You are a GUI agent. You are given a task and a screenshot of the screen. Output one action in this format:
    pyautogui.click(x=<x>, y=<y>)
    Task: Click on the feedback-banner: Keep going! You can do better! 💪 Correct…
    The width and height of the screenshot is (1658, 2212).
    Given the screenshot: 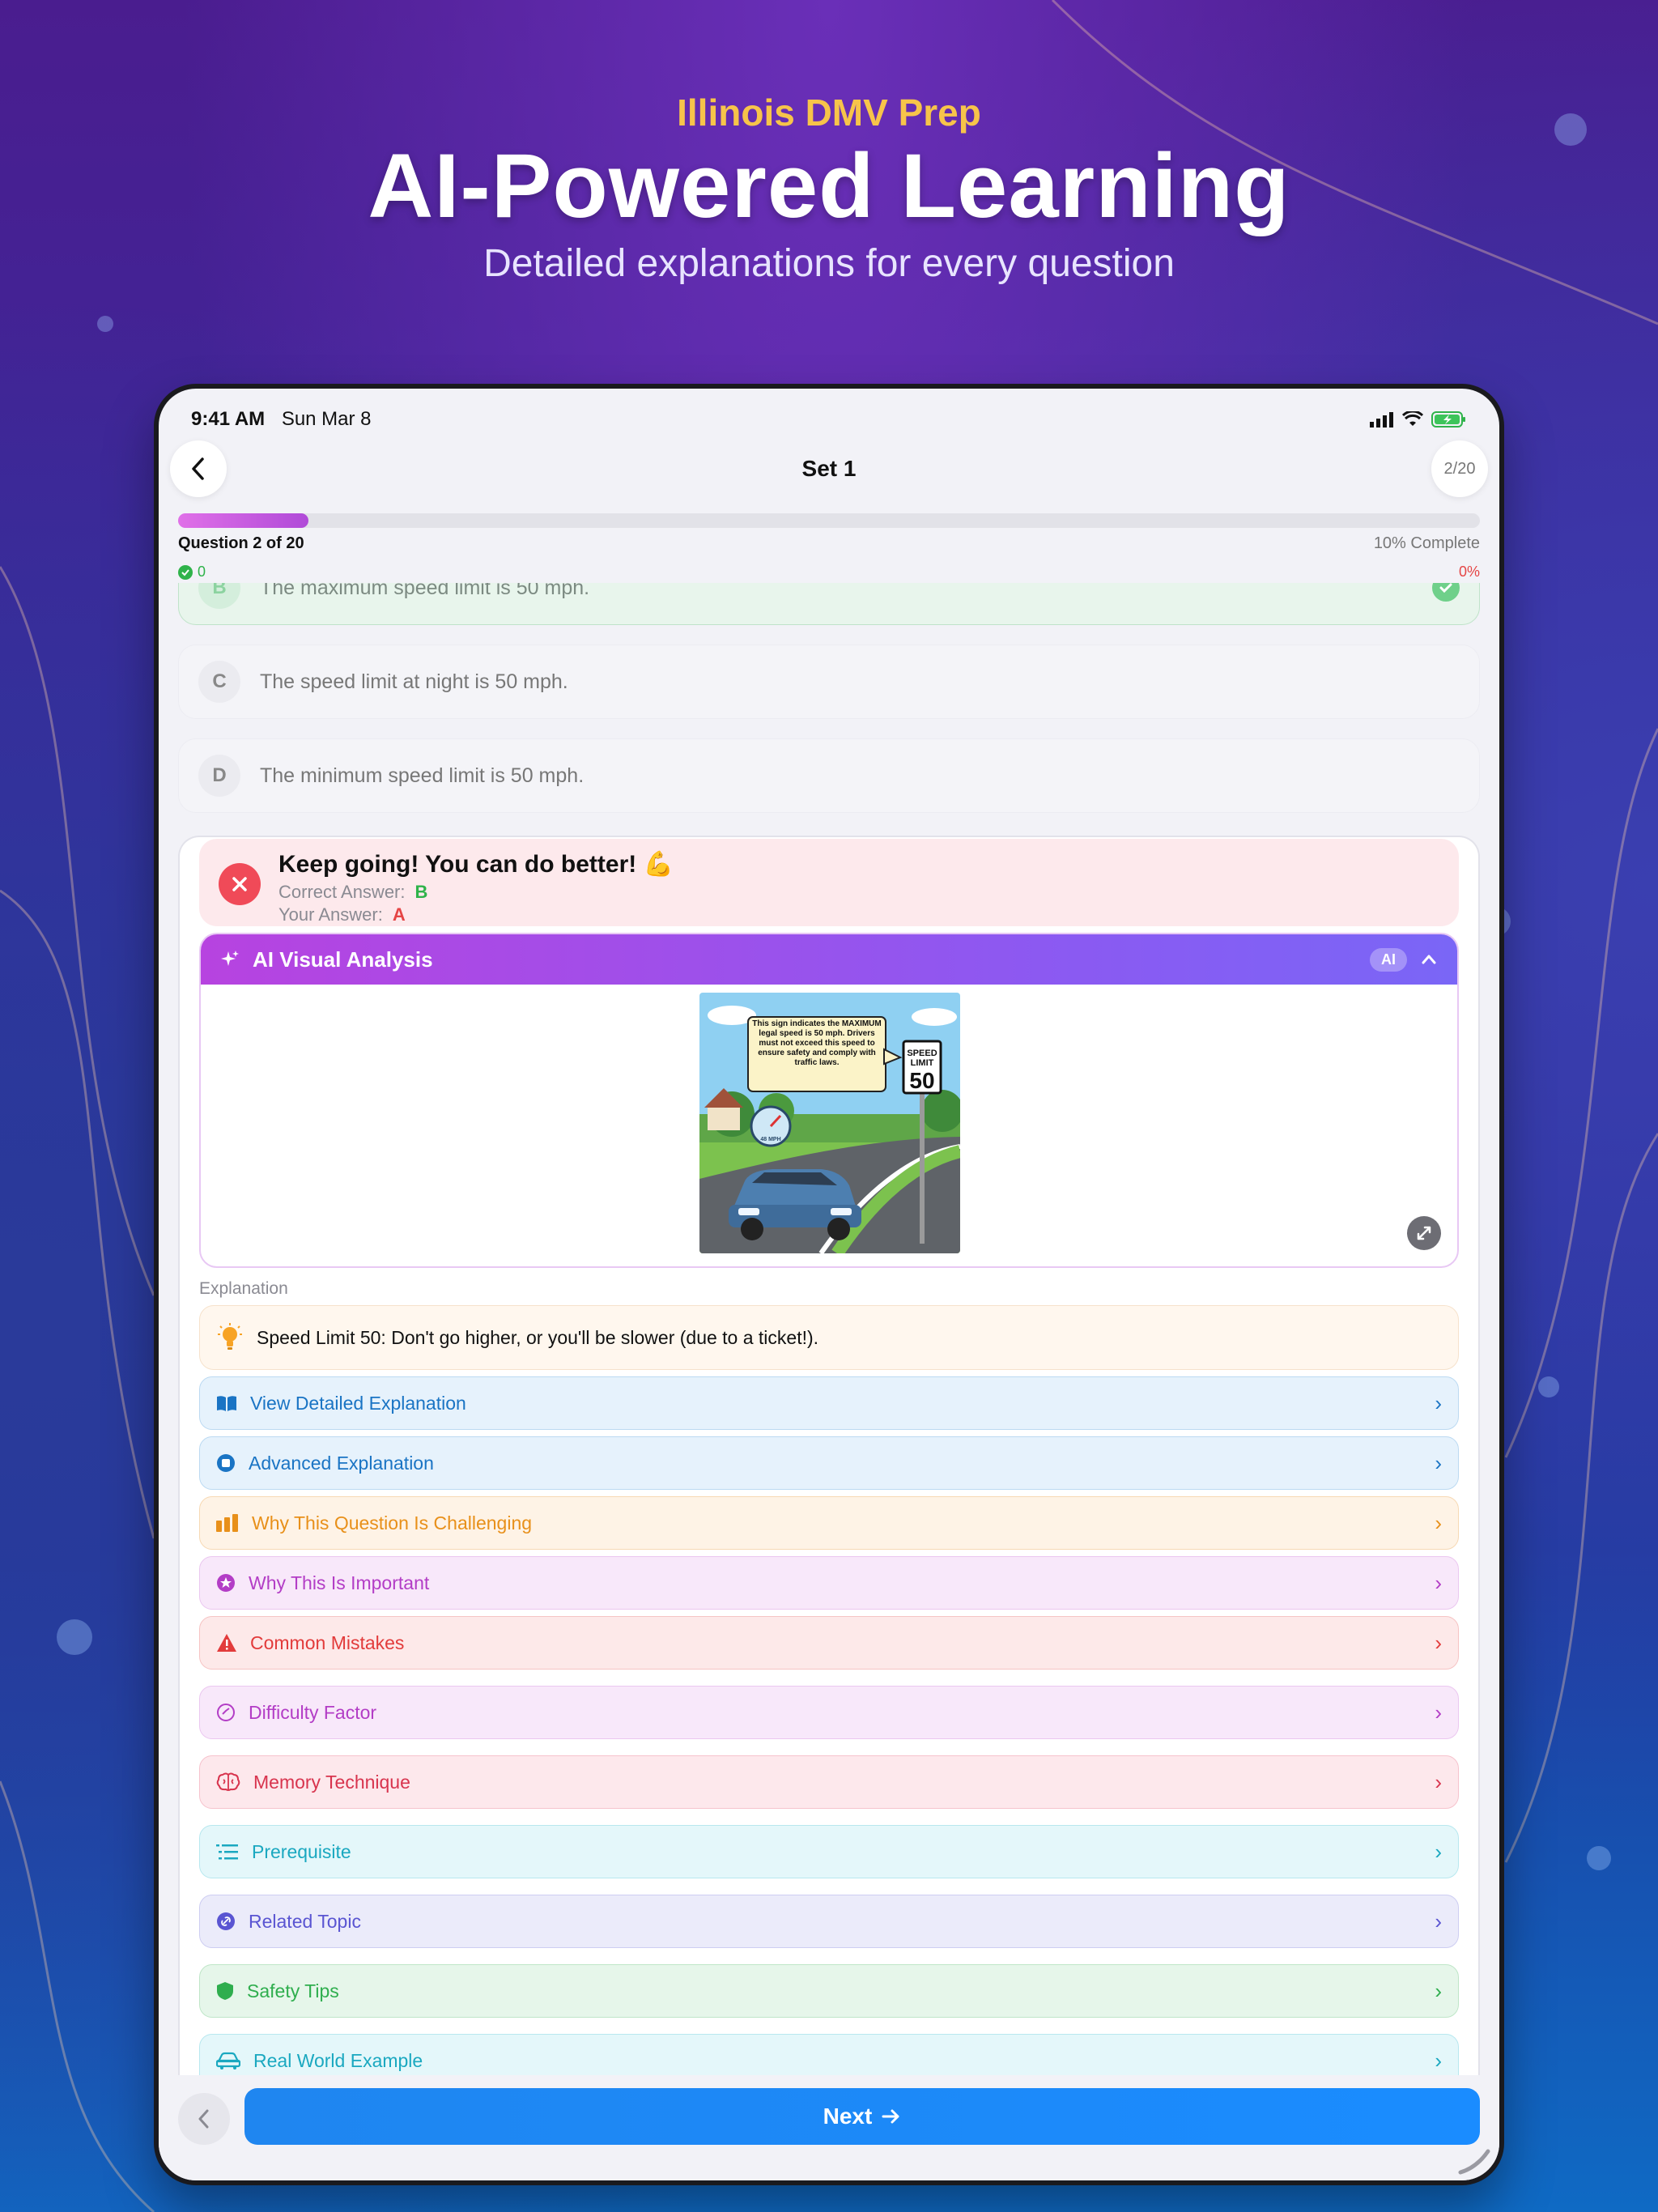 What is the action you would take?
    pyautogui.click(x=829, y=883)
    